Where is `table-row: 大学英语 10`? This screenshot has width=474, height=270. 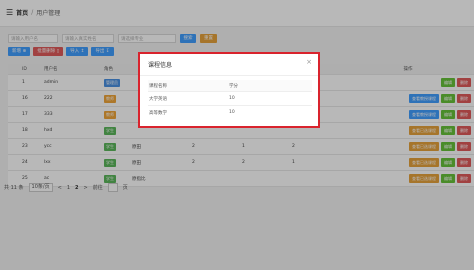 table-row: 大学英语 10 is located at coordinates (230, 98).